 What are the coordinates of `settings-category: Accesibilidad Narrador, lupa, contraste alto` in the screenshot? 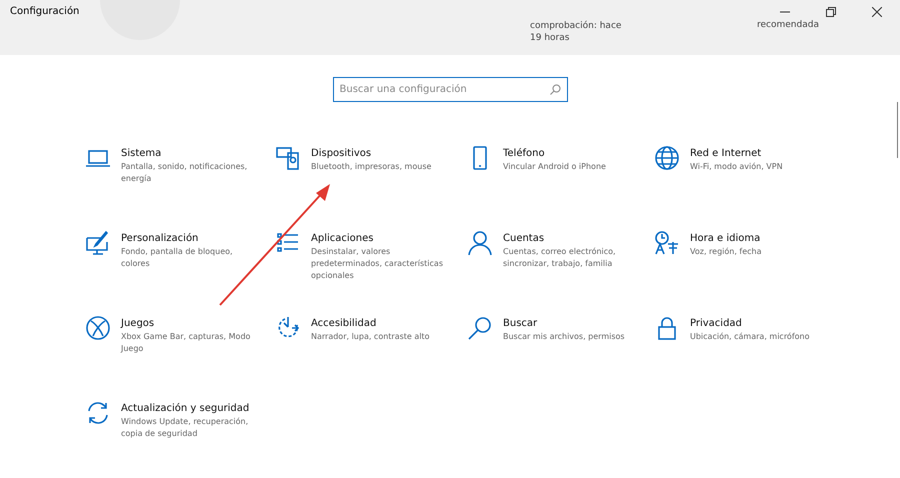 It's located at (371, 357).